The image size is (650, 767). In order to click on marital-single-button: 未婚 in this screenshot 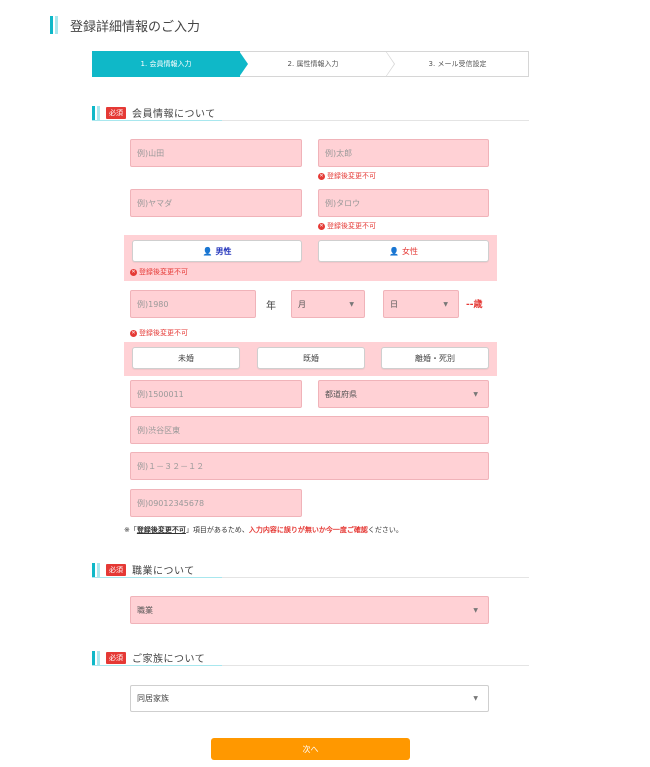, I will do `click(186, 358)`.